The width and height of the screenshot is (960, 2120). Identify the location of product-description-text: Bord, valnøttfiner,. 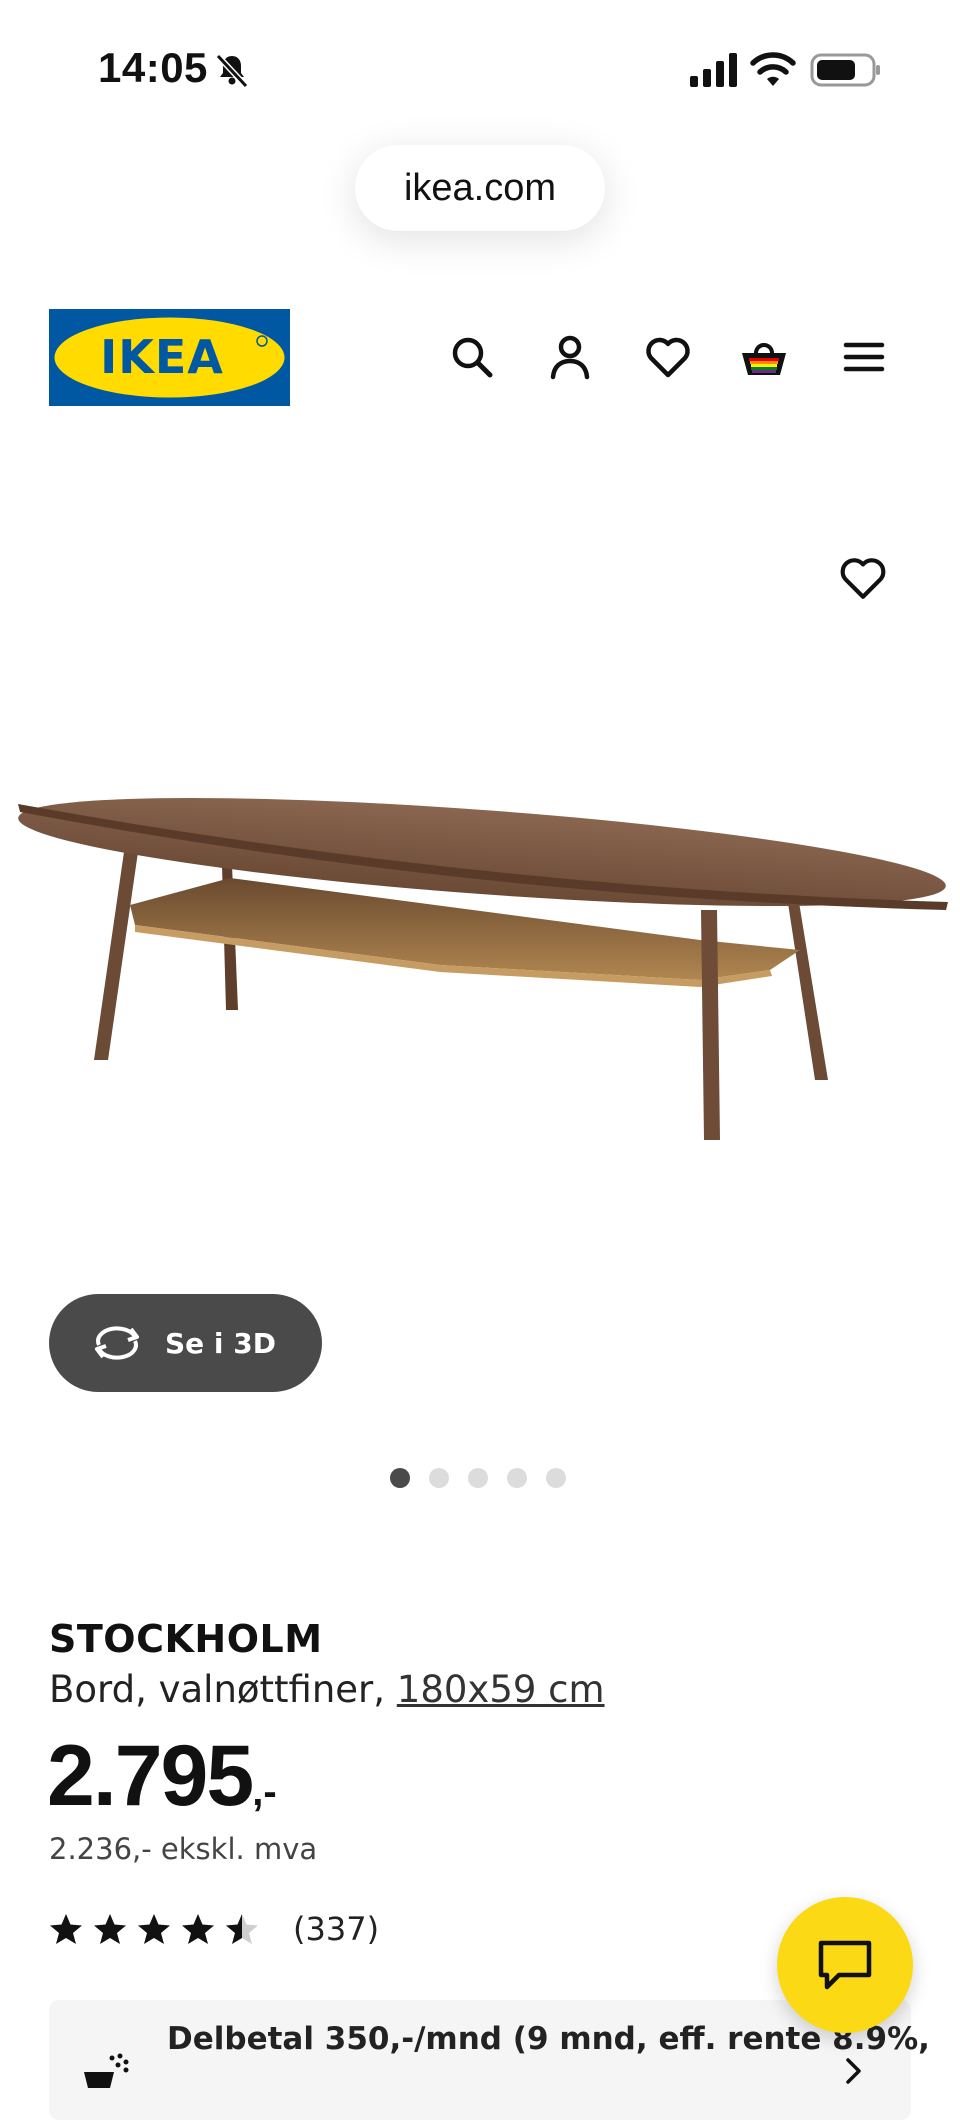
(223, 1689).